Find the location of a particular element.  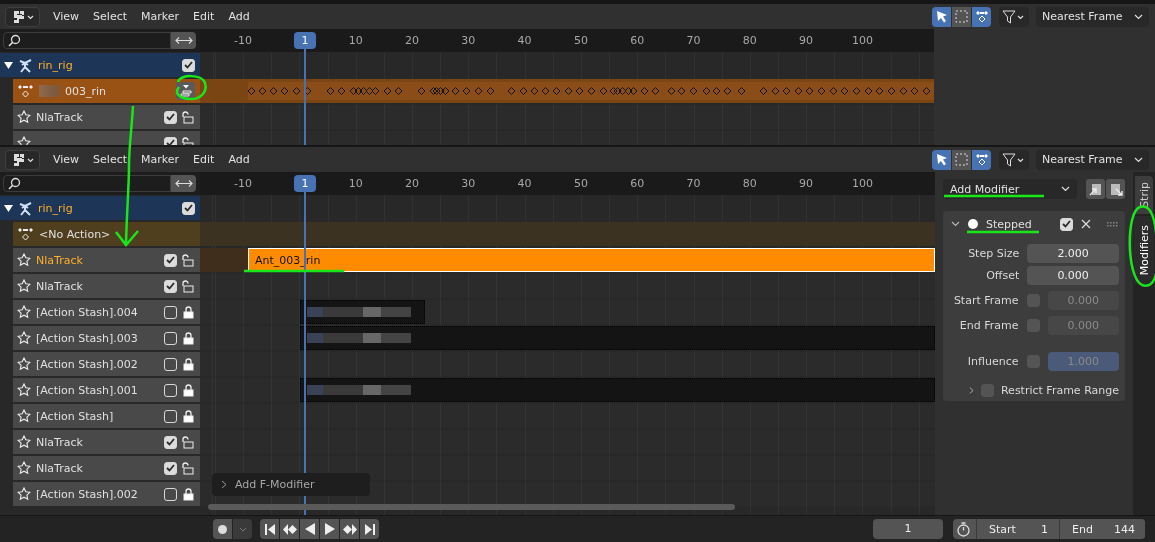

record-icon is located at coordinates (222, 529).